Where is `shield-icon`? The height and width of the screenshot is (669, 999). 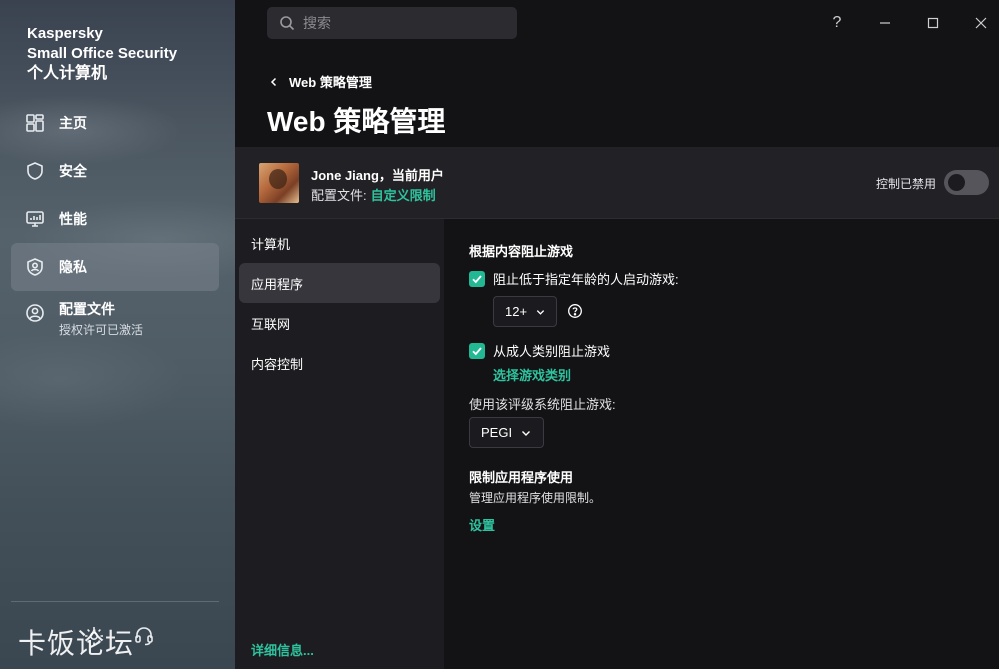
shield-icon is located at coordinates (35, 171).